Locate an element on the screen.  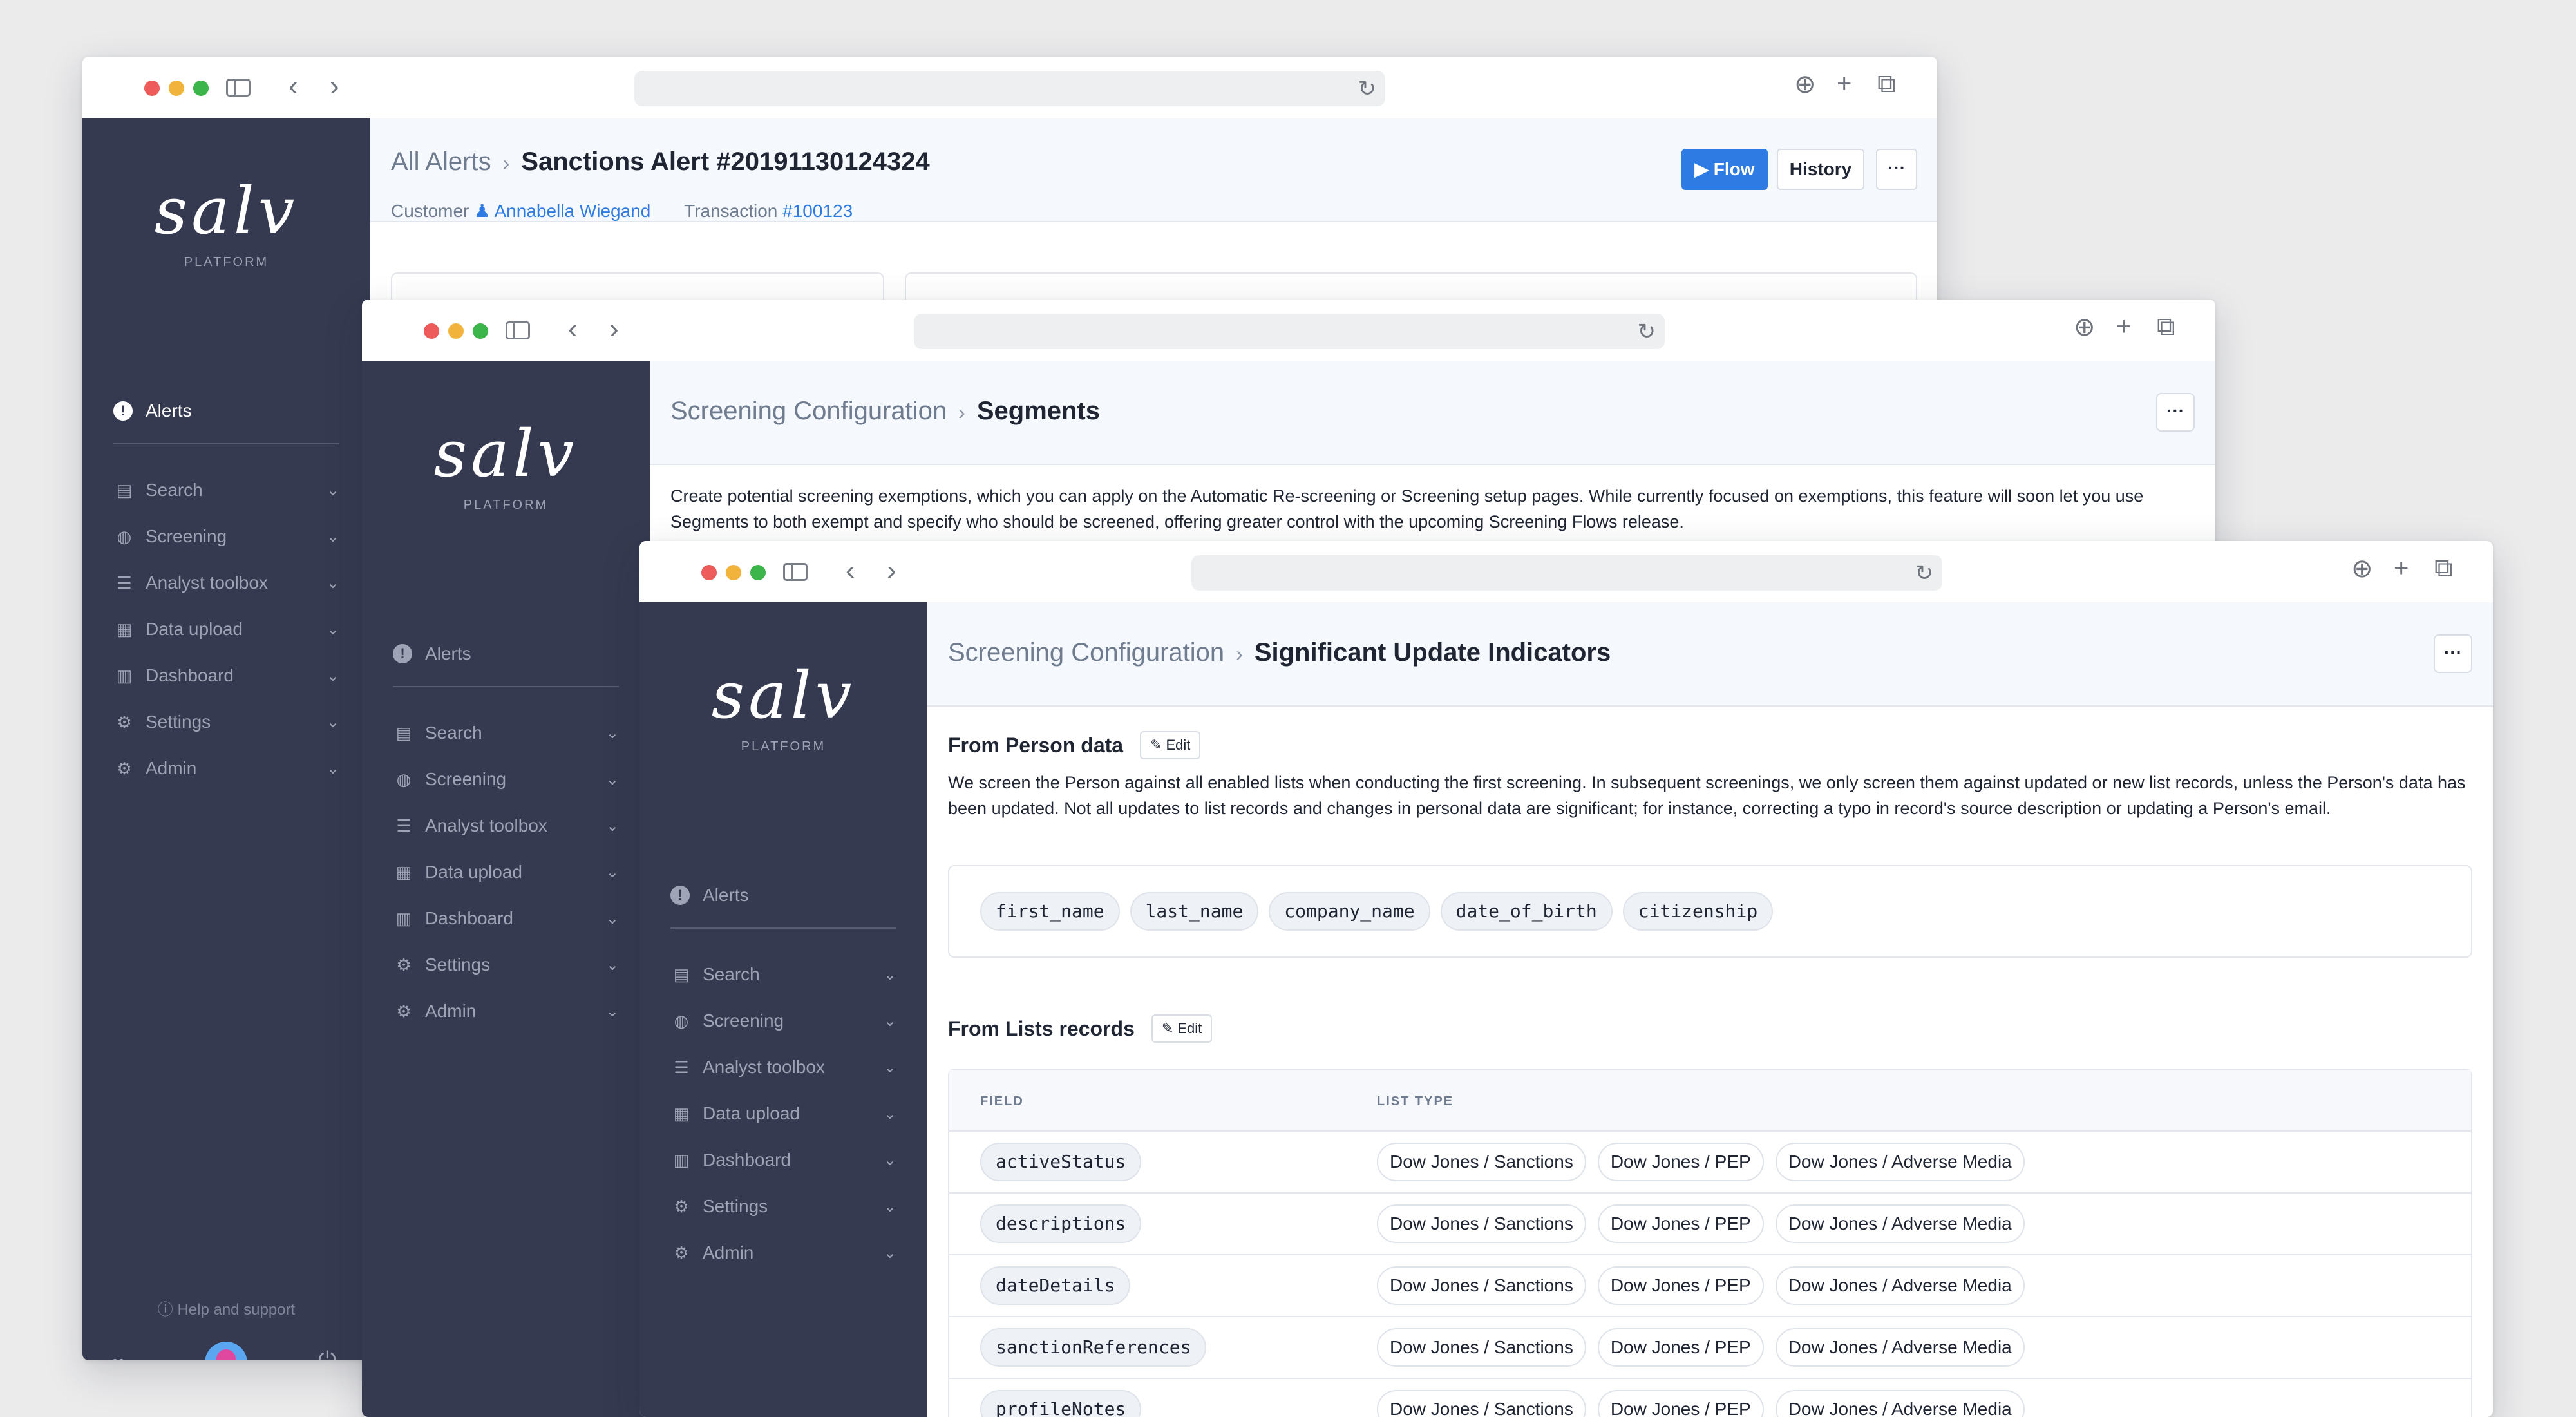
alert-icon: ! is located at coordinates (680, 895).